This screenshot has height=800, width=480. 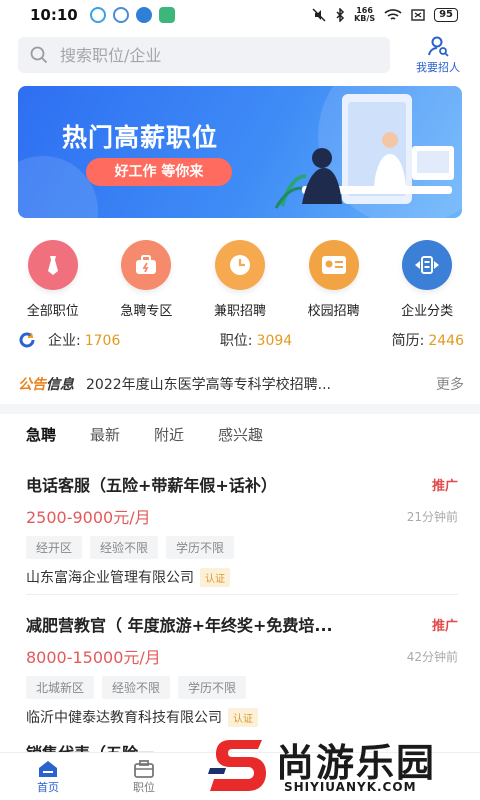 I want to click on hire-icon, so click(x=427, y=265).